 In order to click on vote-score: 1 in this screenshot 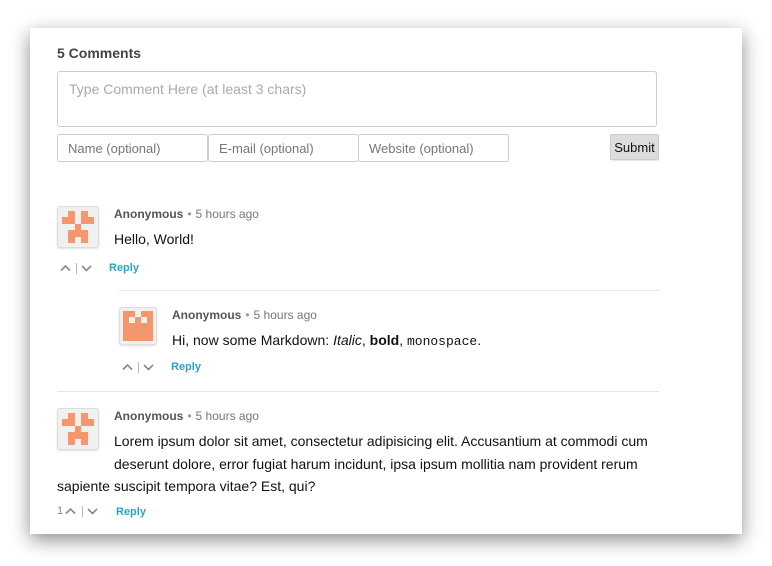, I will do `click(60, 511)`.